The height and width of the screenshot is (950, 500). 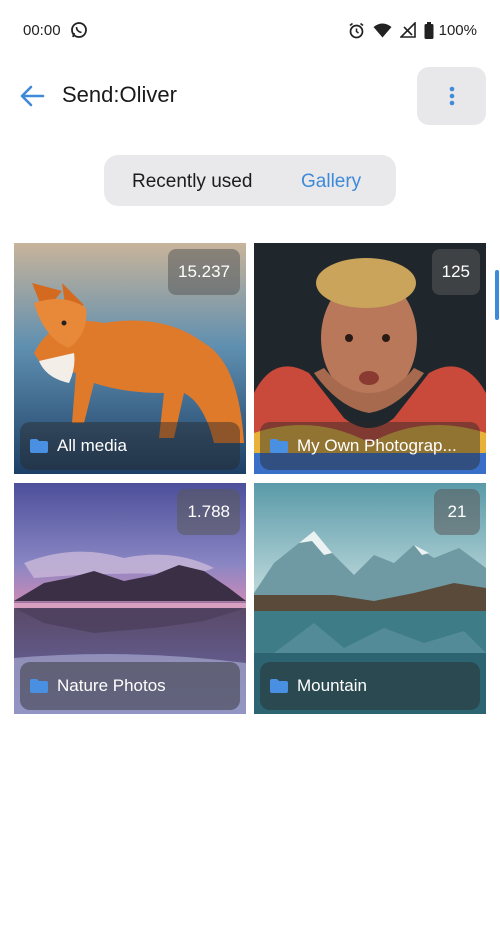 What do you see at coordinates (204, 272) in the screenshot?
I see `album-count-badge: 15.237` at bounding box center [204, 272].